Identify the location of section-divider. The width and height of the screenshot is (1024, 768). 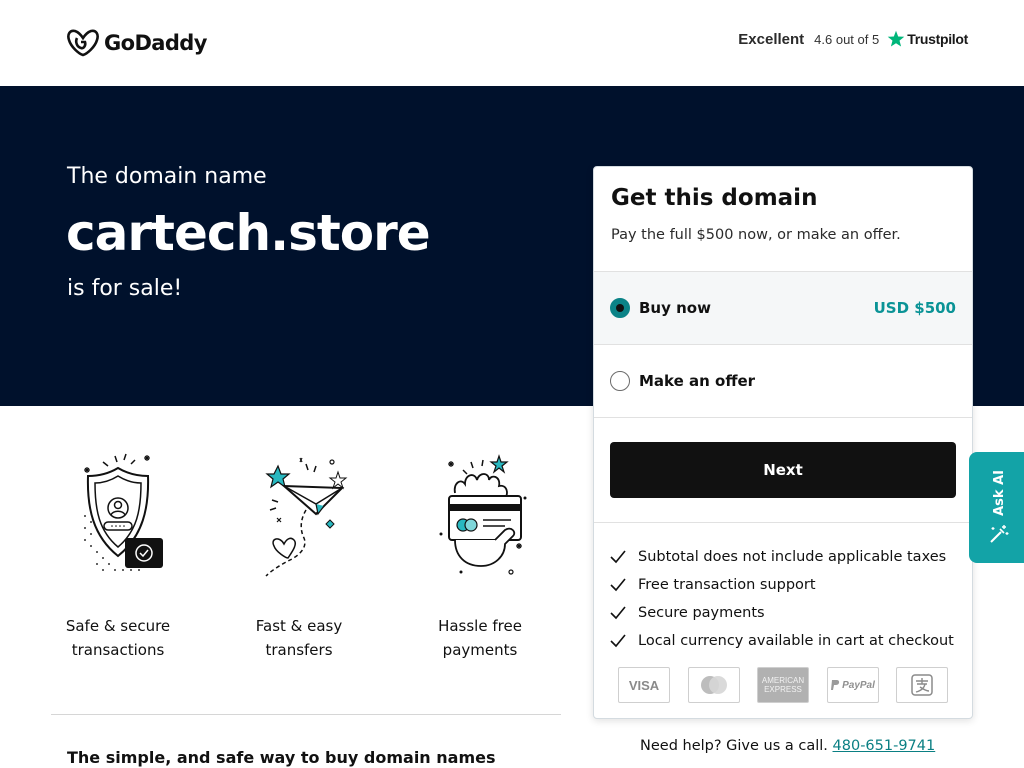
(306, 714).